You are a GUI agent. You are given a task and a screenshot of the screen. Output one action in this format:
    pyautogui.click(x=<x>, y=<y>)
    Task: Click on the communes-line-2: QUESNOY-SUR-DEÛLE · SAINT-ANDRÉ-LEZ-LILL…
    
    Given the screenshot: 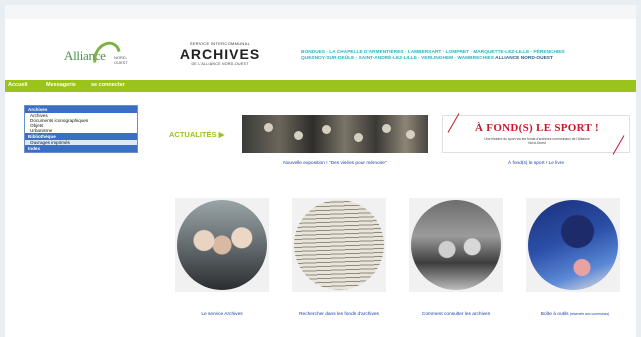 What is the action you would take?
    pyautogui.click(x=441, y=59)
    